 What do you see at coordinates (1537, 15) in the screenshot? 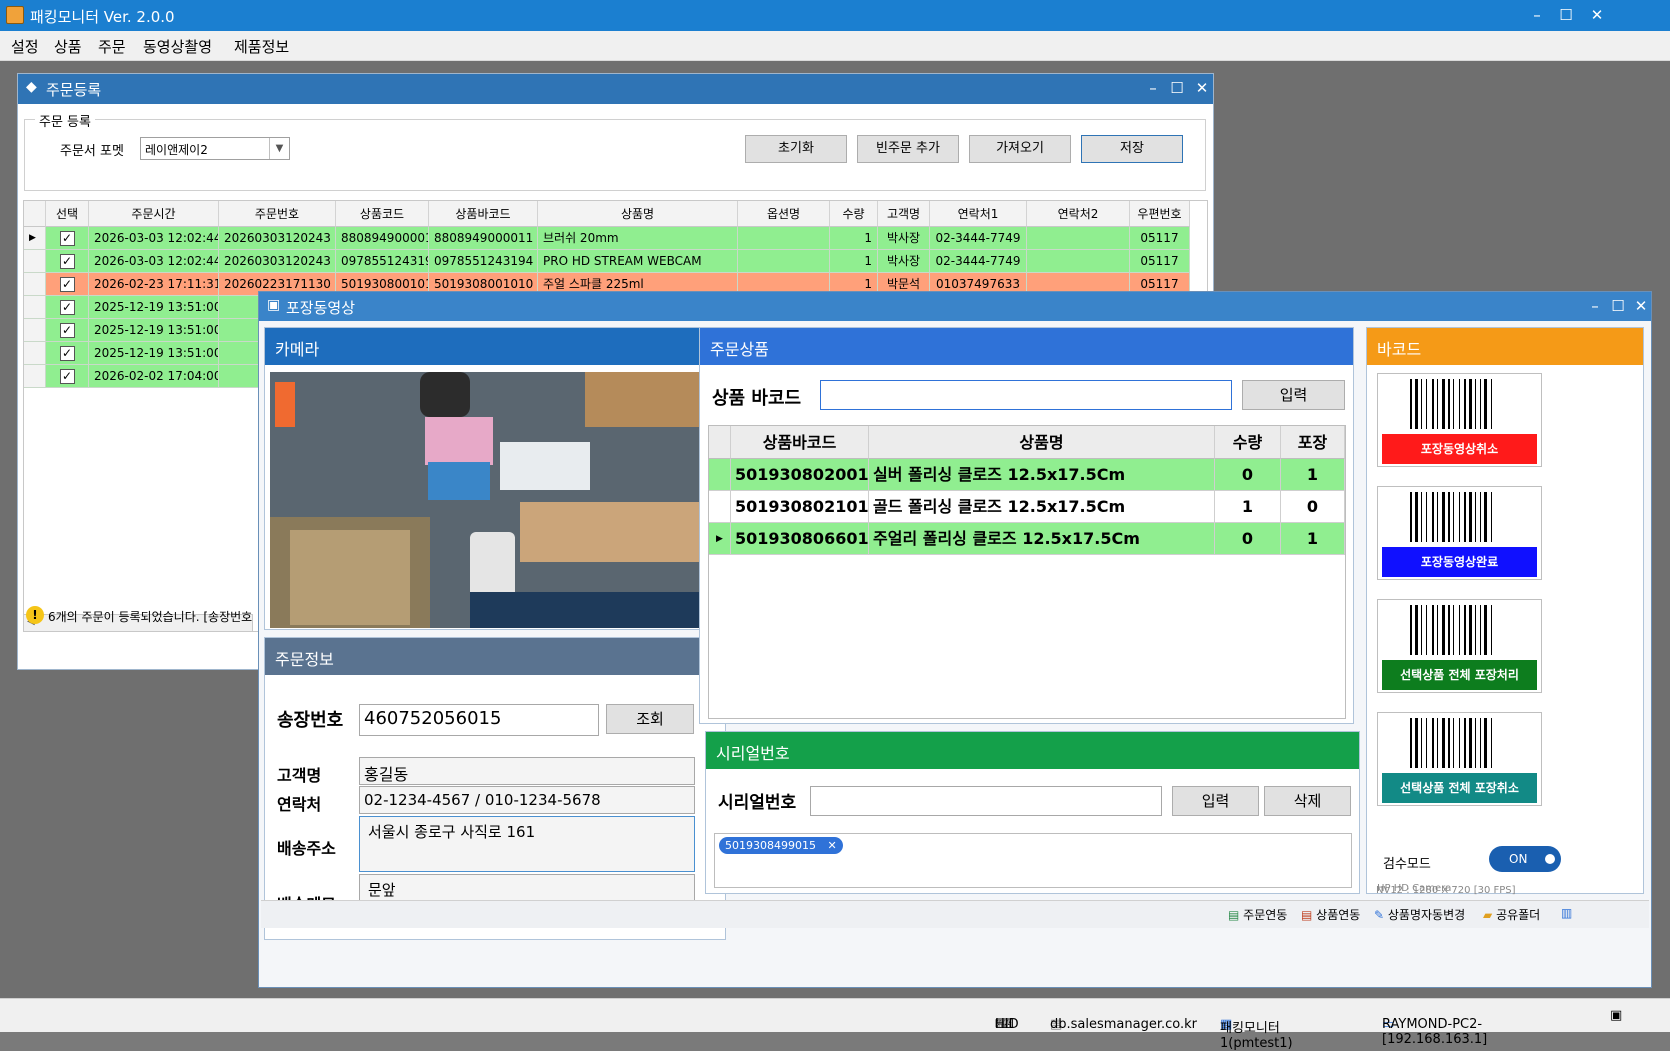
I see `minimize-icon: –` at bounding box center [1537, 15].